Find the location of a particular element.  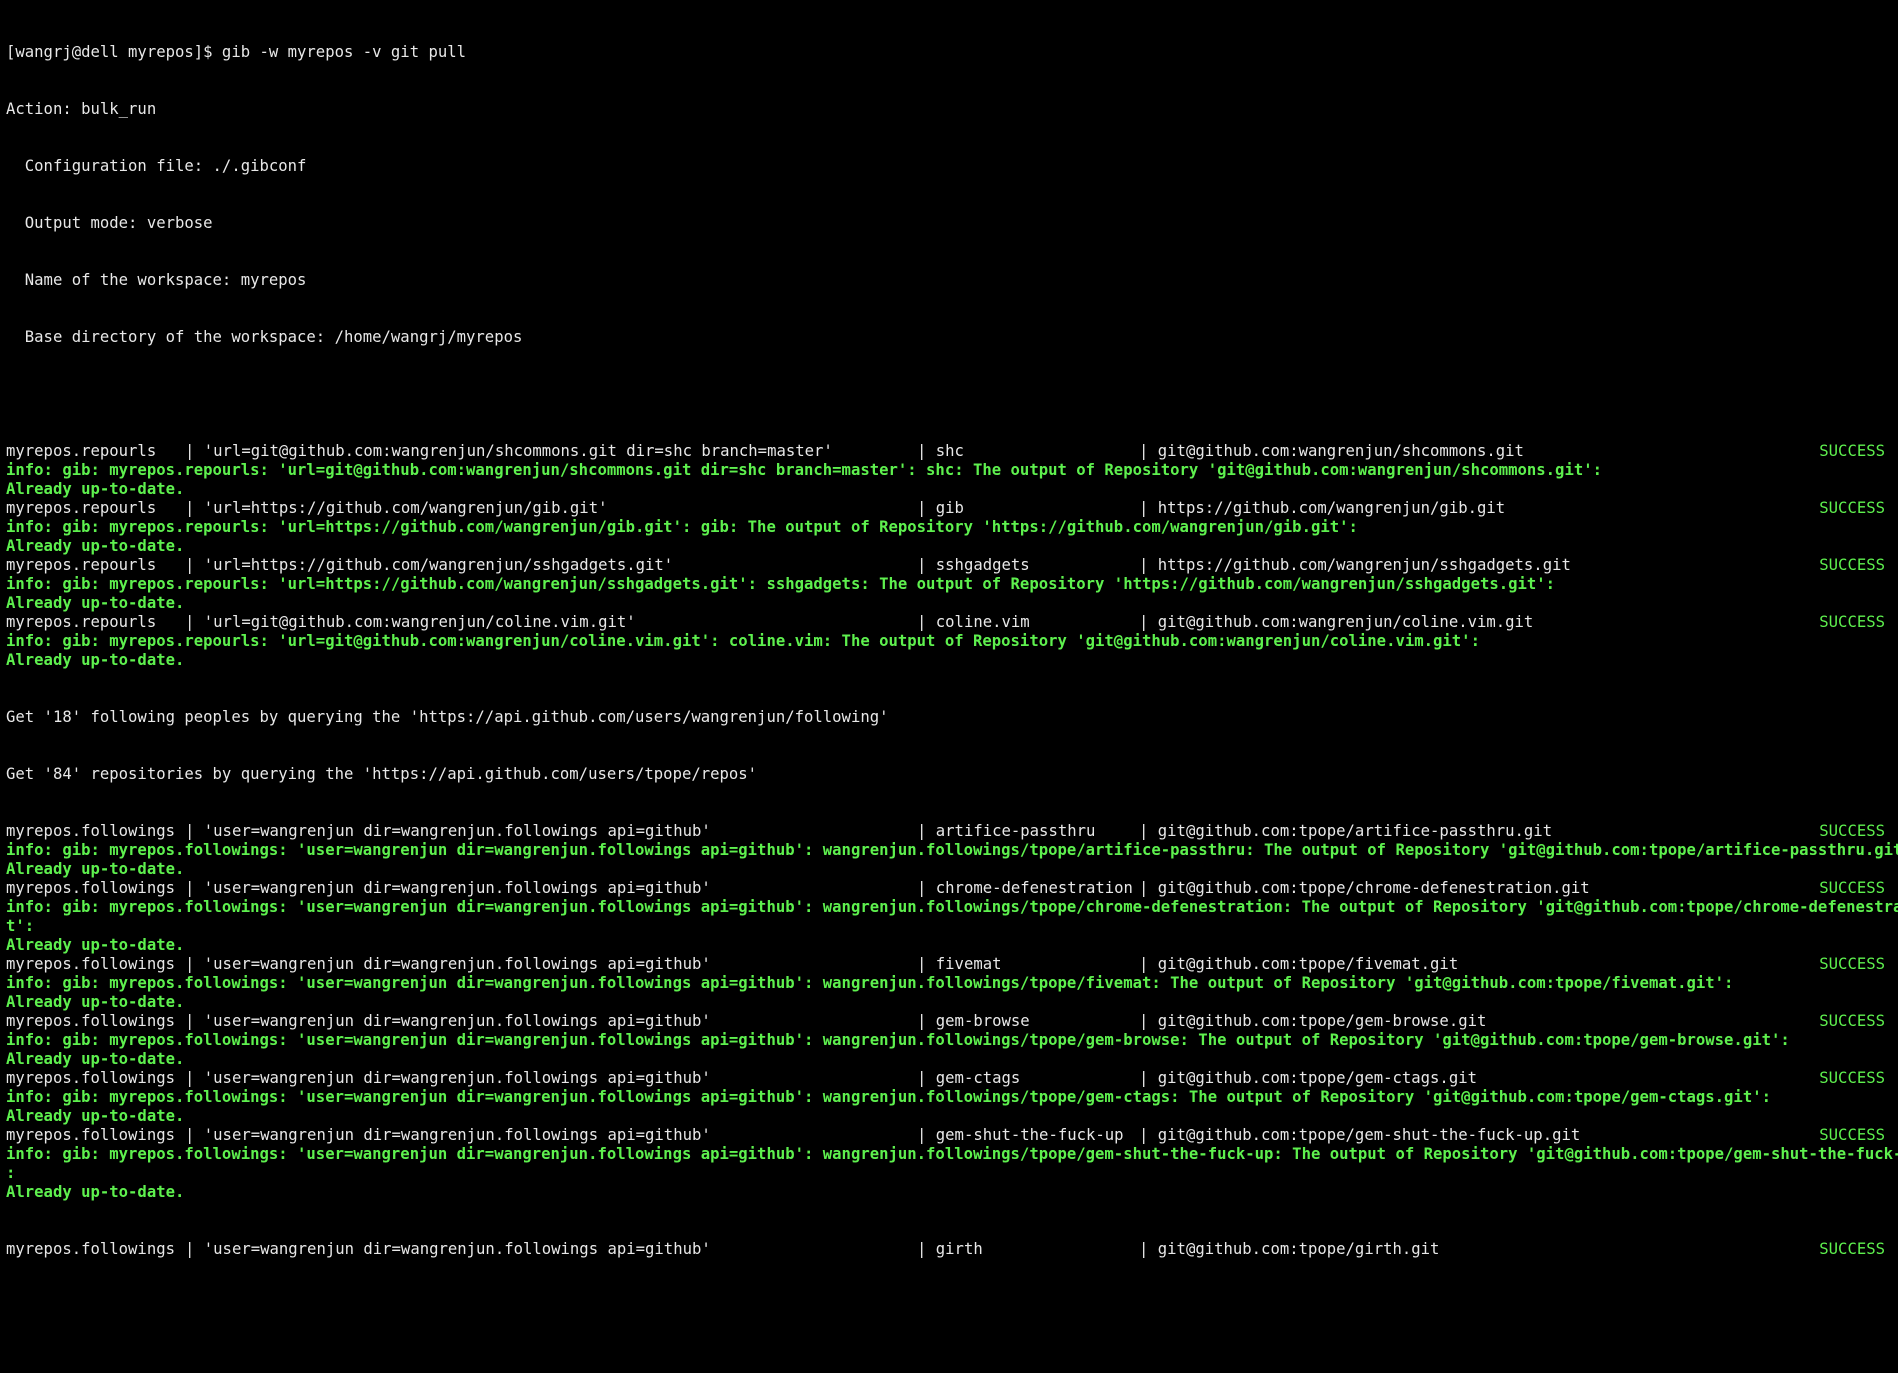

repo-name: | chrome-defenestration is located at coordinates (1025, 888).